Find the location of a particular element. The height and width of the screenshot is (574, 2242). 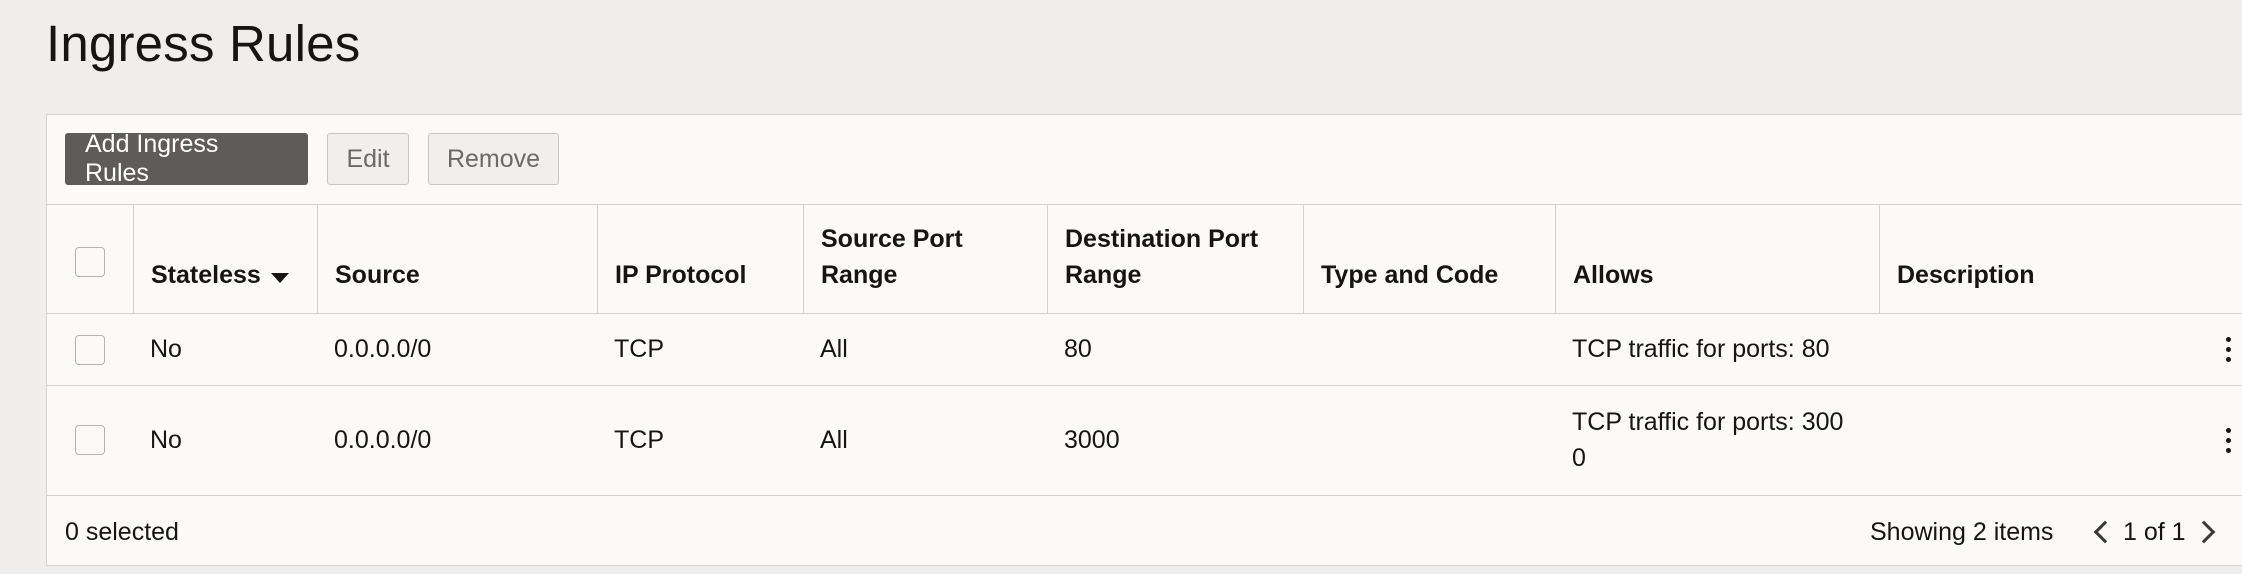

sort-desc-icon is located at coordinates (279, 278).